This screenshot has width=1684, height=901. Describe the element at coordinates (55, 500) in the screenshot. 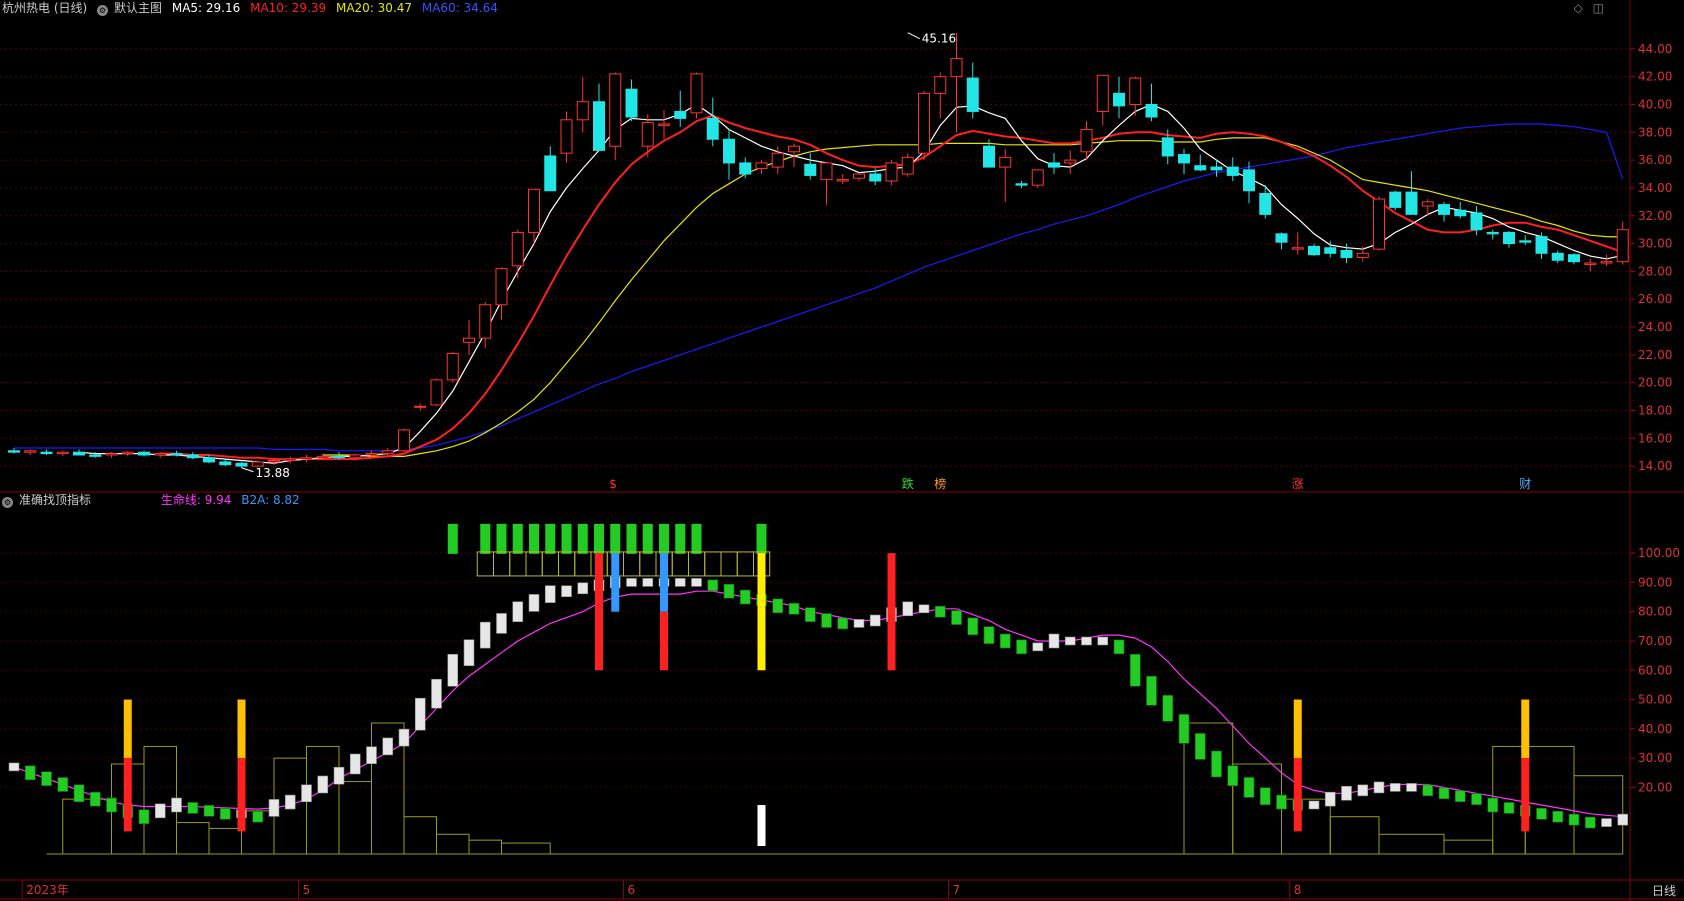

I see `indicator-name: 准确找顶指标` at that location.